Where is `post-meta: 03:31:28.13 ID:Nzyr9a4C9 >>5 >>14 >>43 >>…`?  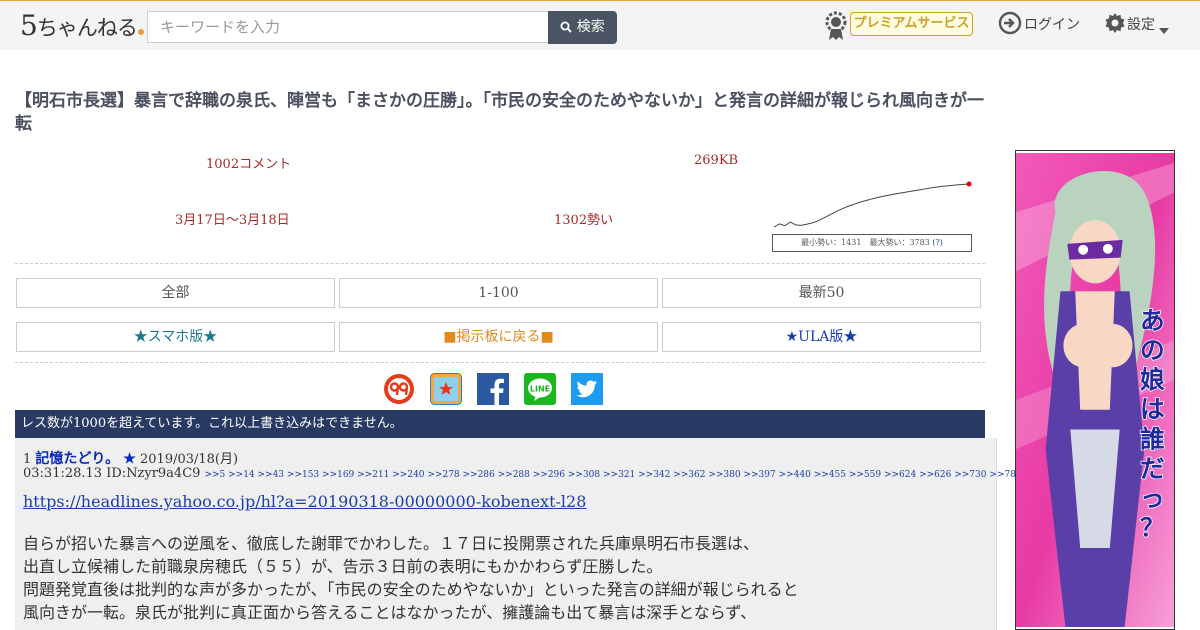
post-meta: 03:31:28.13 ID:Nzyr9a4C9 >>5 >>14 >>43 >>… is located at coordinates (575, 473).